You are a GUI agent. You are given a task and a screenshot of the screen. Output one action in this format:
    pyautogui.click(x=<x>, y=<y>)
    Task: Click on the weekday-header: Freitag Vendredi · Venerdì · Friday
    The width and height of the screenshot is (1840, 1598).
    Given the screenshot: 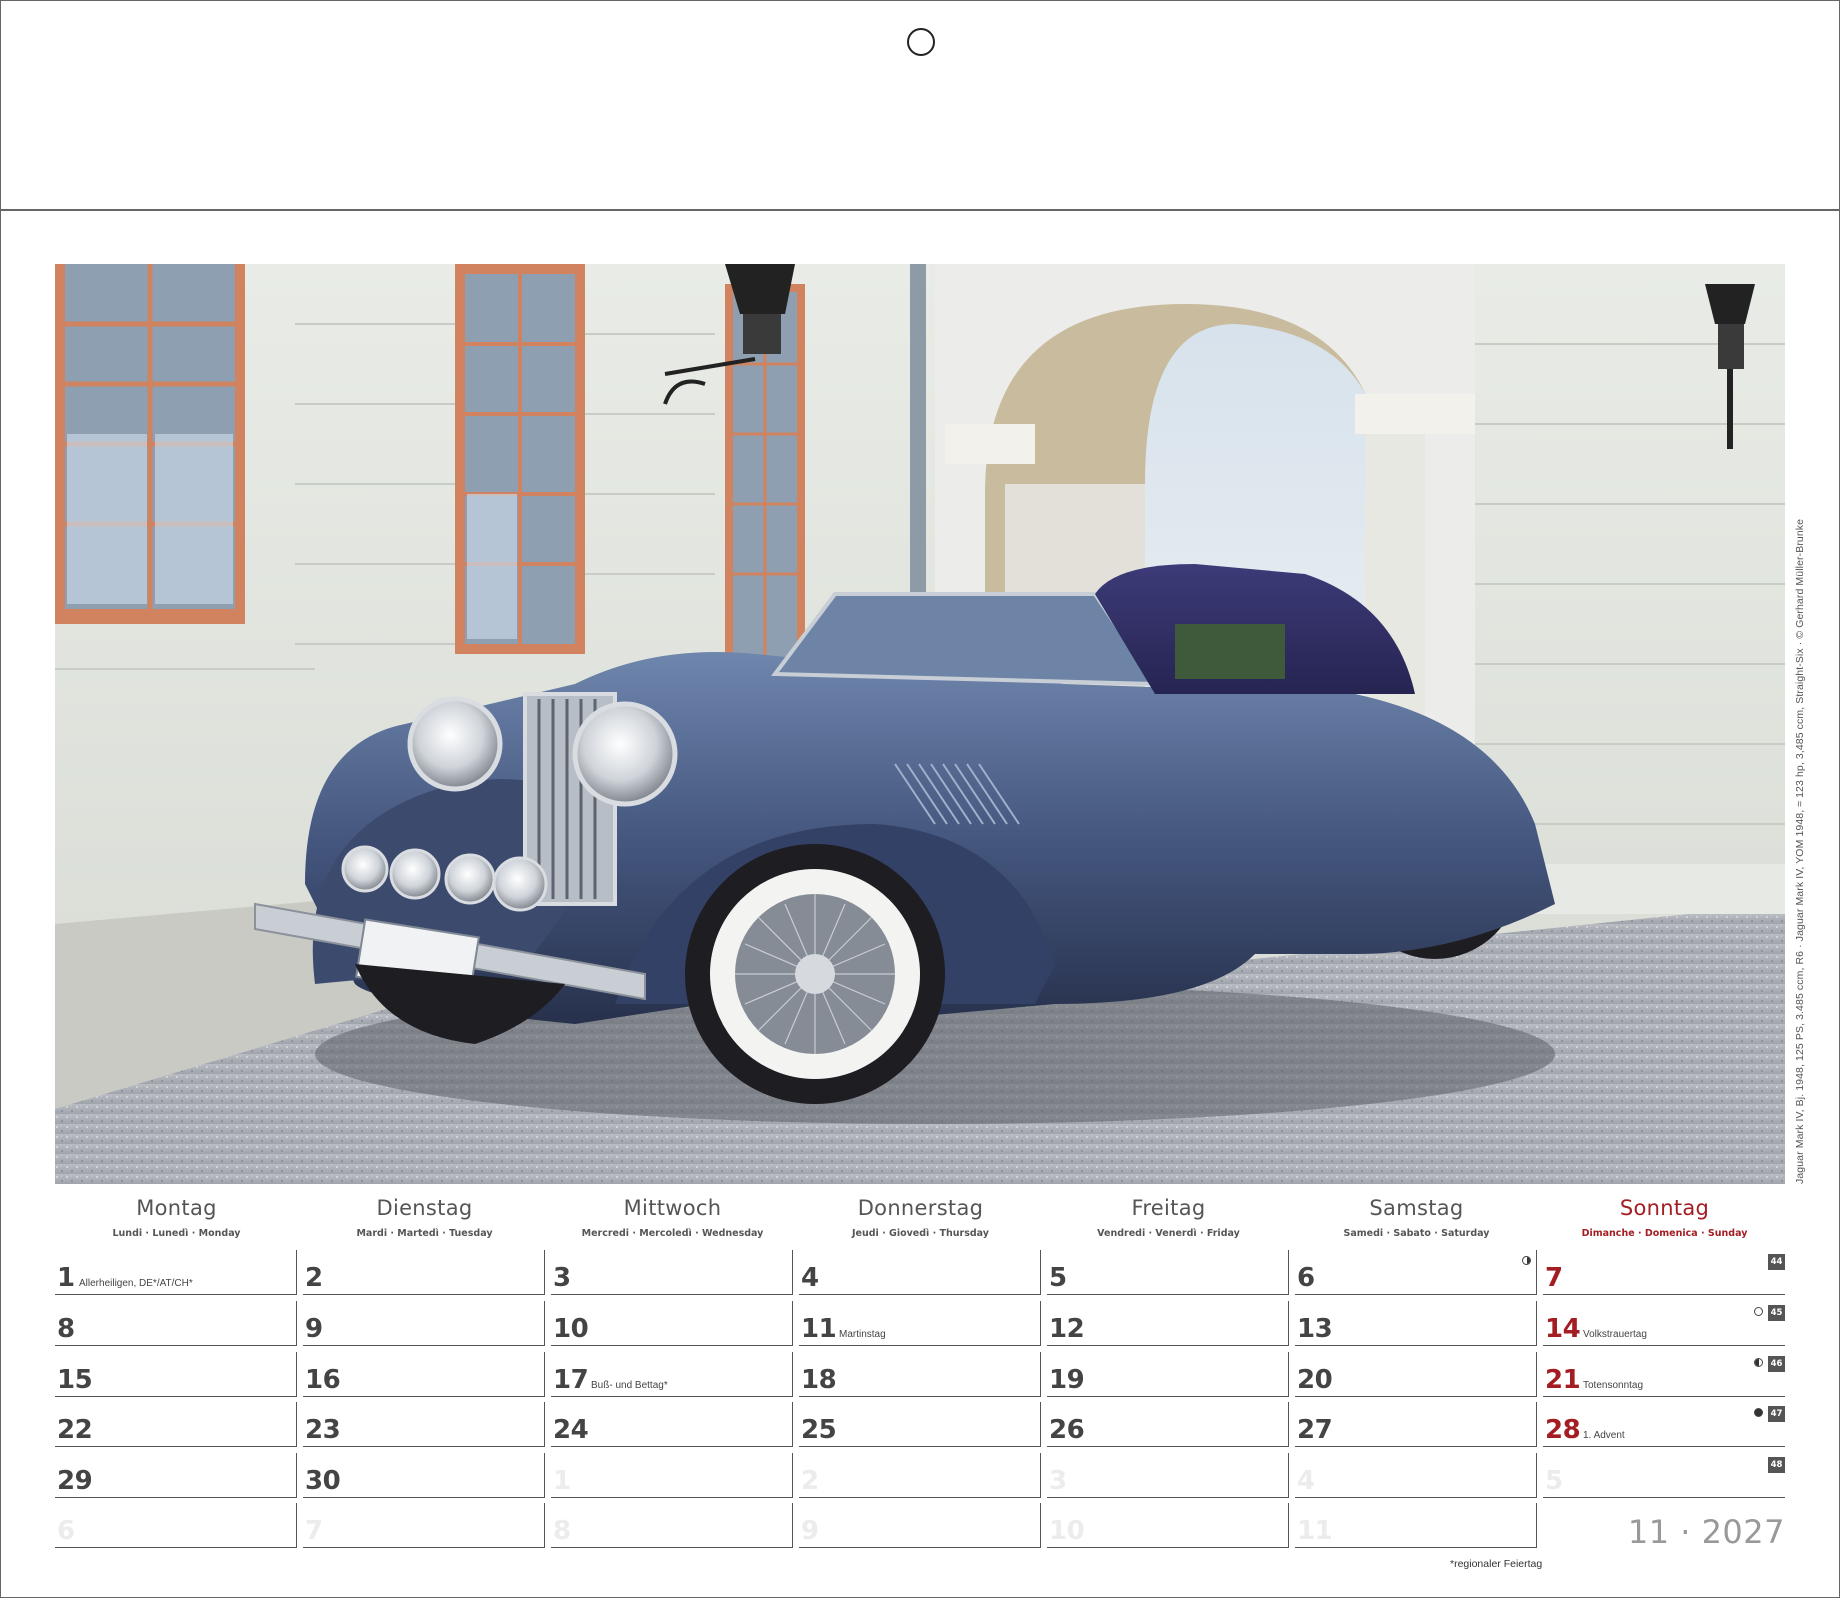 What is the action you would take?
    pyautogui.click(x=1168, y=1217)
    